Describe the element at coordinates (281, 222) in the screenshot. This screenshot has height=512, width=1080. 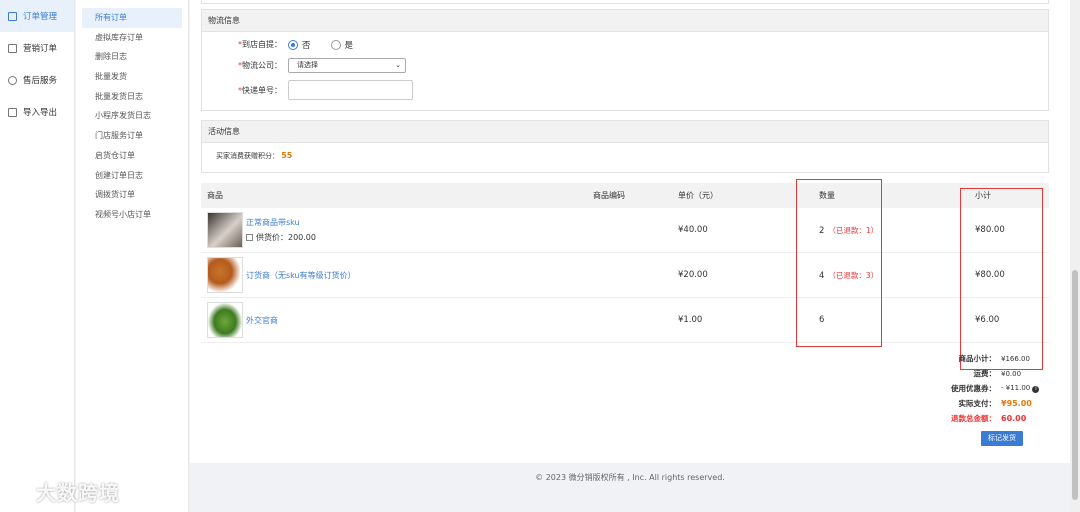
I see `product-name-link: 正常商品带sku` at that location.